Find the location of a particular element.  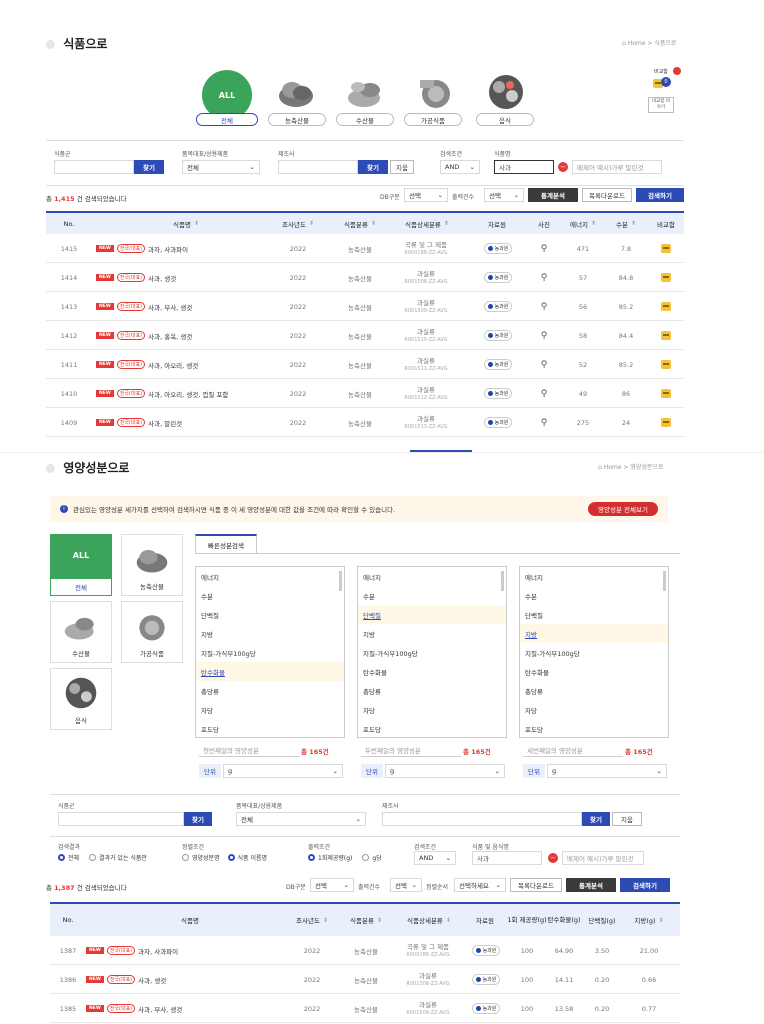

view-all-nutrients-button: 영양성분 전체보기 is located at coordinates (623, 509).